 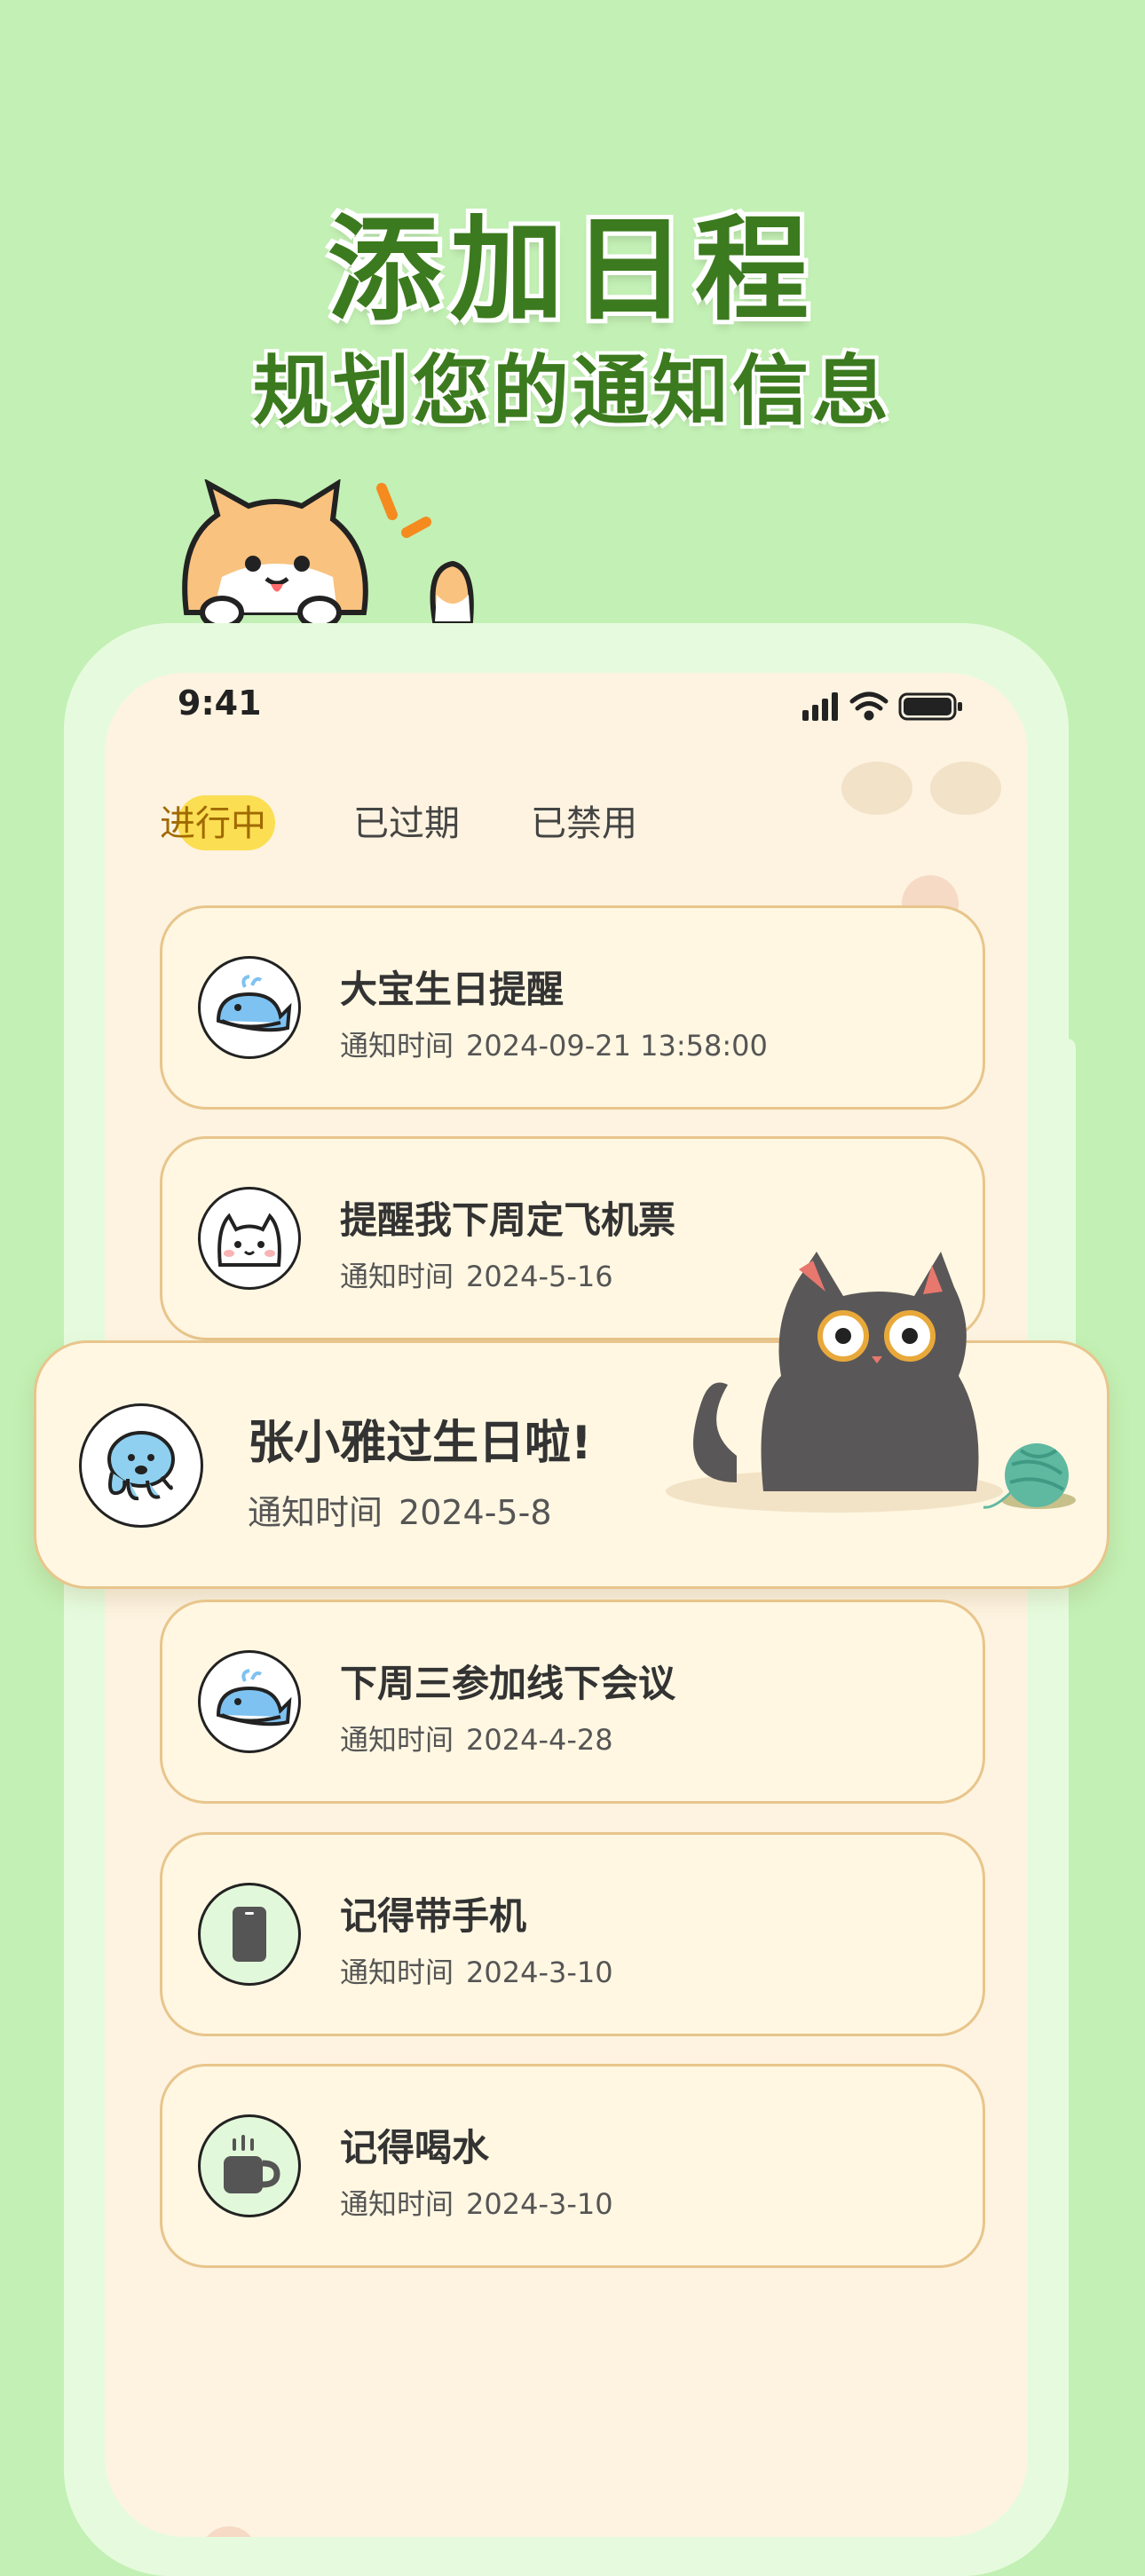 What do you see at coordinates (249, 2165) in the screenshot?
I see `cup-icon` at bounding box center [249, 2165].